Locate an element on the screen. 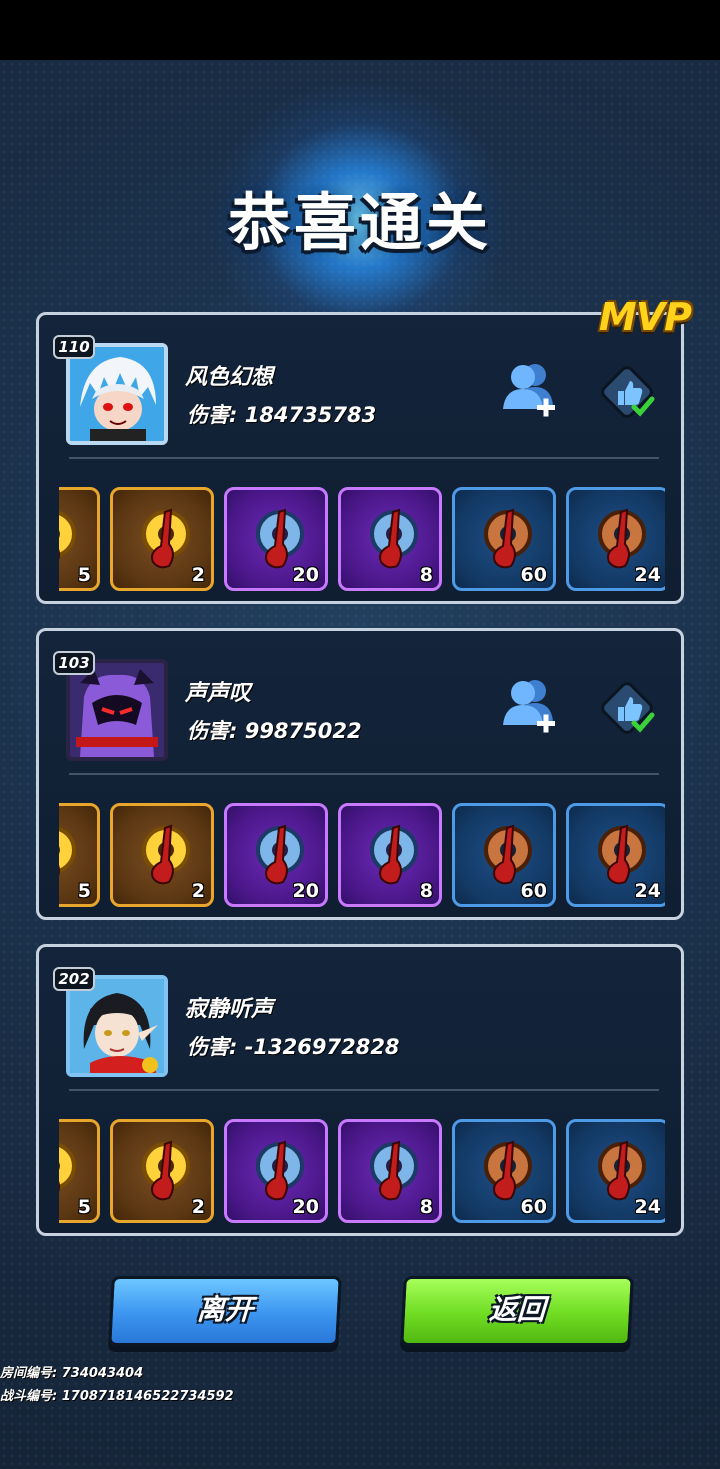 This screenshot has width=720, height=1469. room-id: 房间编号: 734043404 is located at coordinates (72, 1373).